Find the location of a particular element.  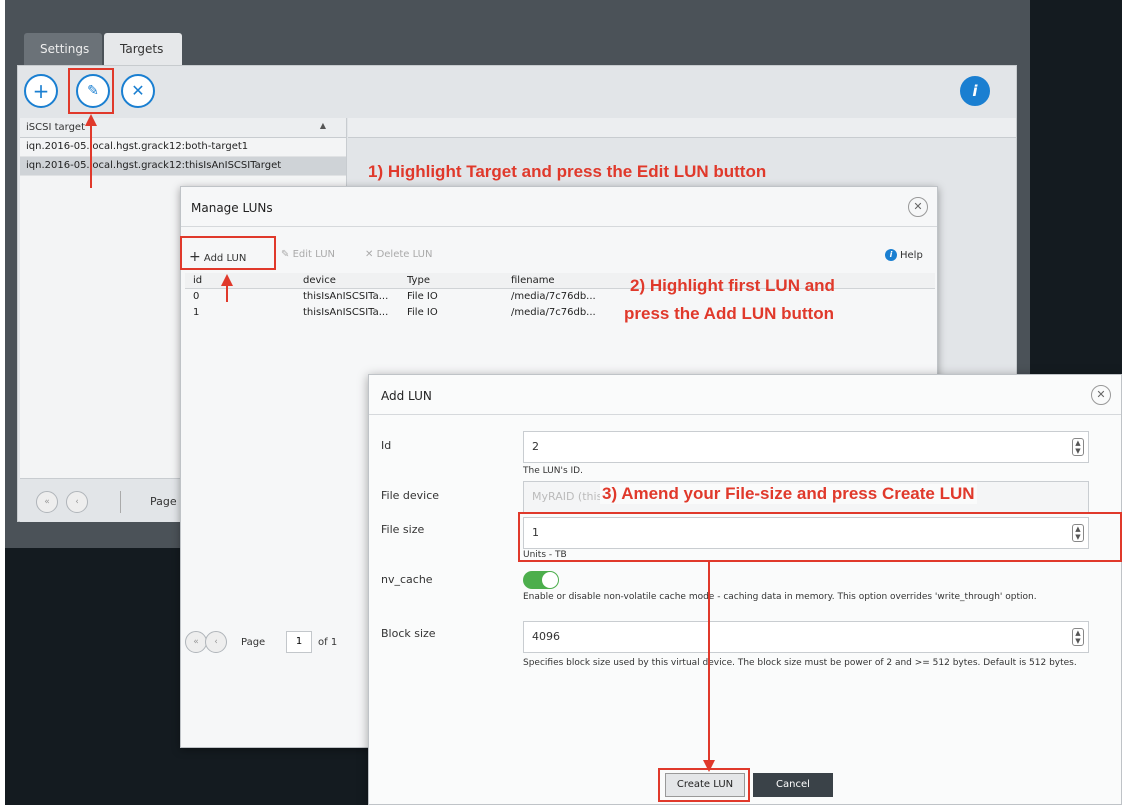

tab-targets: Targets is located at coordinates (143, 49).